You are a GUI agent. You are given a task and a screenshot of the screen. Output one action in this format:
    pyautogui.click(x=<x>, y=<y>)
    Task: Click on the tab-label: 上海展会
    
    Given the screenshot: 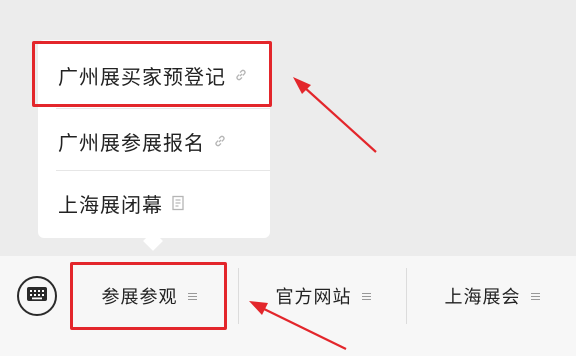 What is the action you would take?
    pyautogui.click(x=482, y=297)
    